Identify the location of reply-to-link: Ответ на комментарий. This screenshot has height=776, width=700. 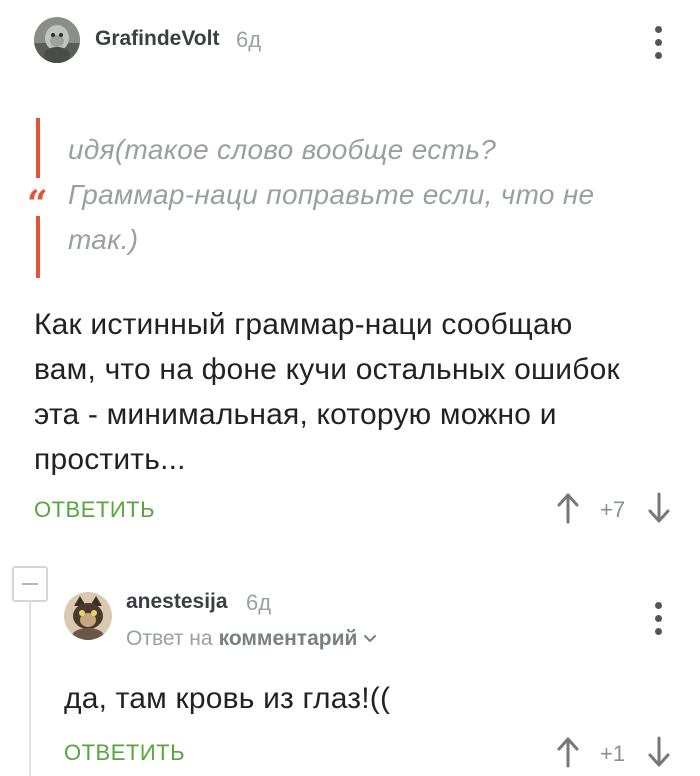
(251, 639).